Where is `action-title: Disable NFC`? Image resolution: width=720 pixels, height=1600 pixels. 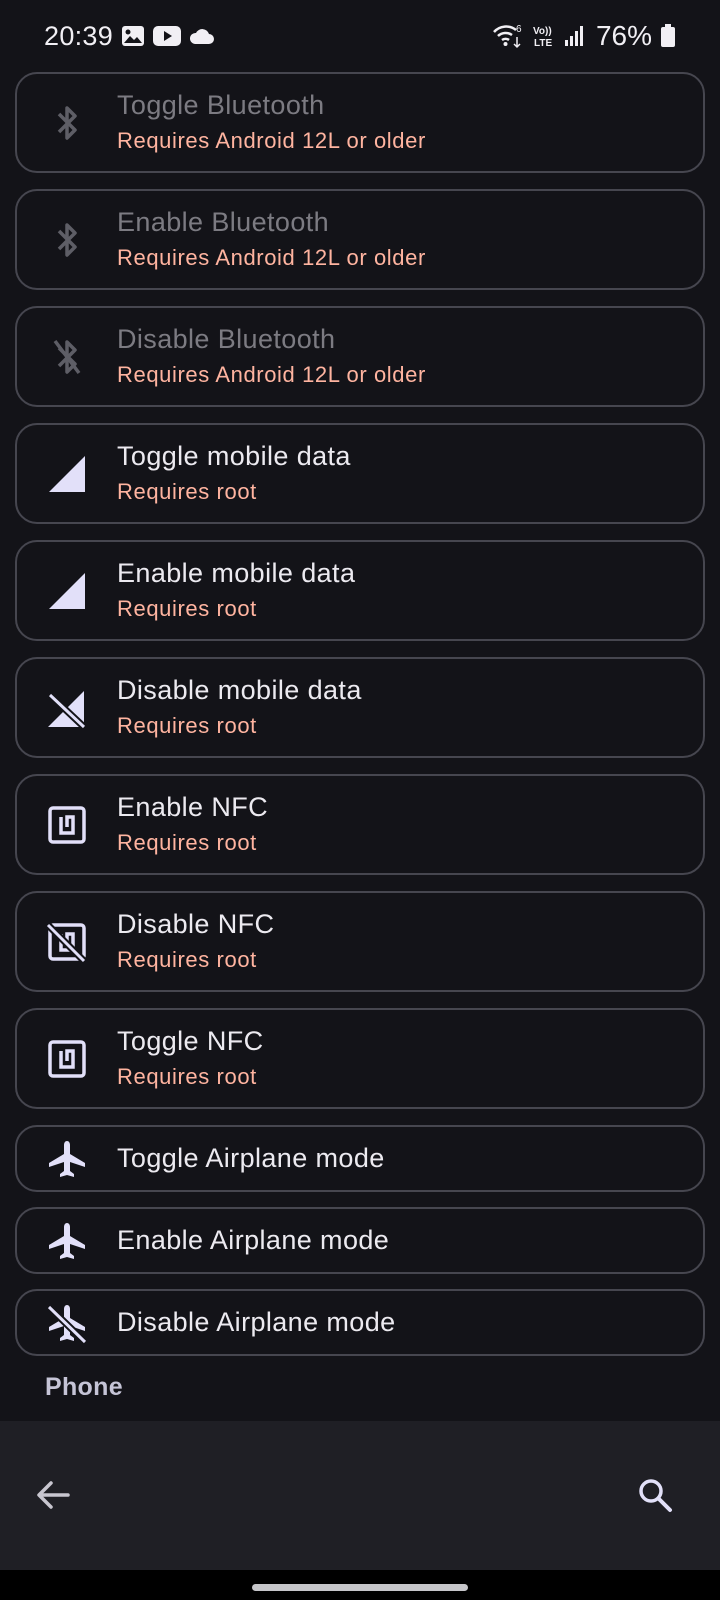 action-title: Disable NFC is located at coordinates (196, 924).